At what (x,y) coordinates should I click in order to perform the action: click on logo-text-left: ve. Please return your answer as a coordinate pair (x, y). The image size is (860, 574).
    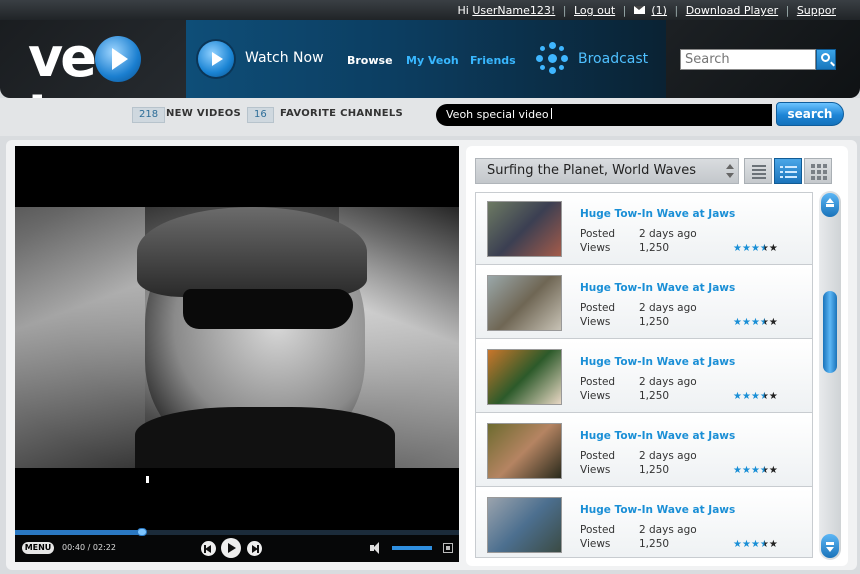
    Looking at the image, I should click on (62, 57).